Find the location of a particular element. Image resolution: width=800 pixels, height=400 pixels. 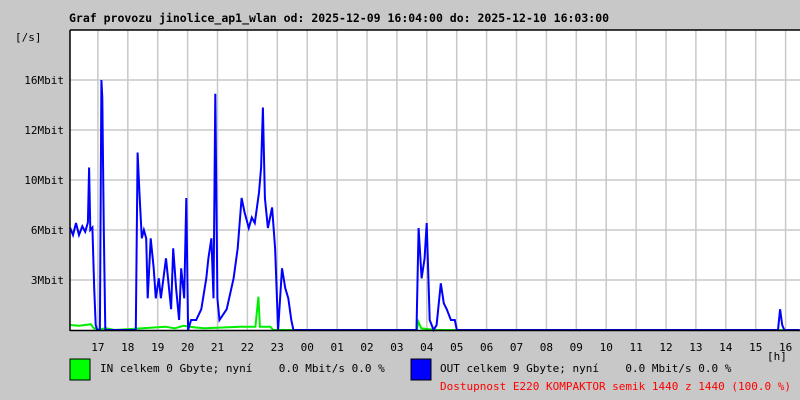

x-tick-label: 02 is located at coordinates (366, 347).